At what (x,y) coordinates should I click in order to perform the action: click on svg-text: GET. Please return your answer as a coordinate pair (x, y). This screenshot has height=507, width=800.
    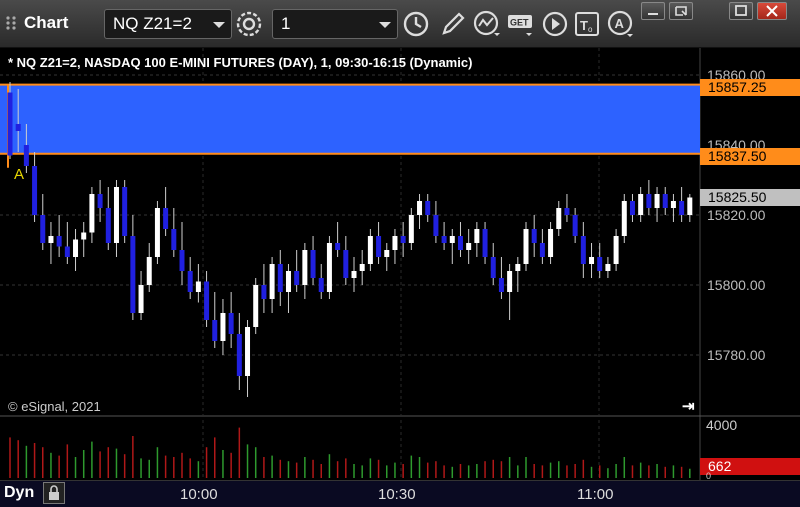
    Looking at the image, I should click on (519, 23).